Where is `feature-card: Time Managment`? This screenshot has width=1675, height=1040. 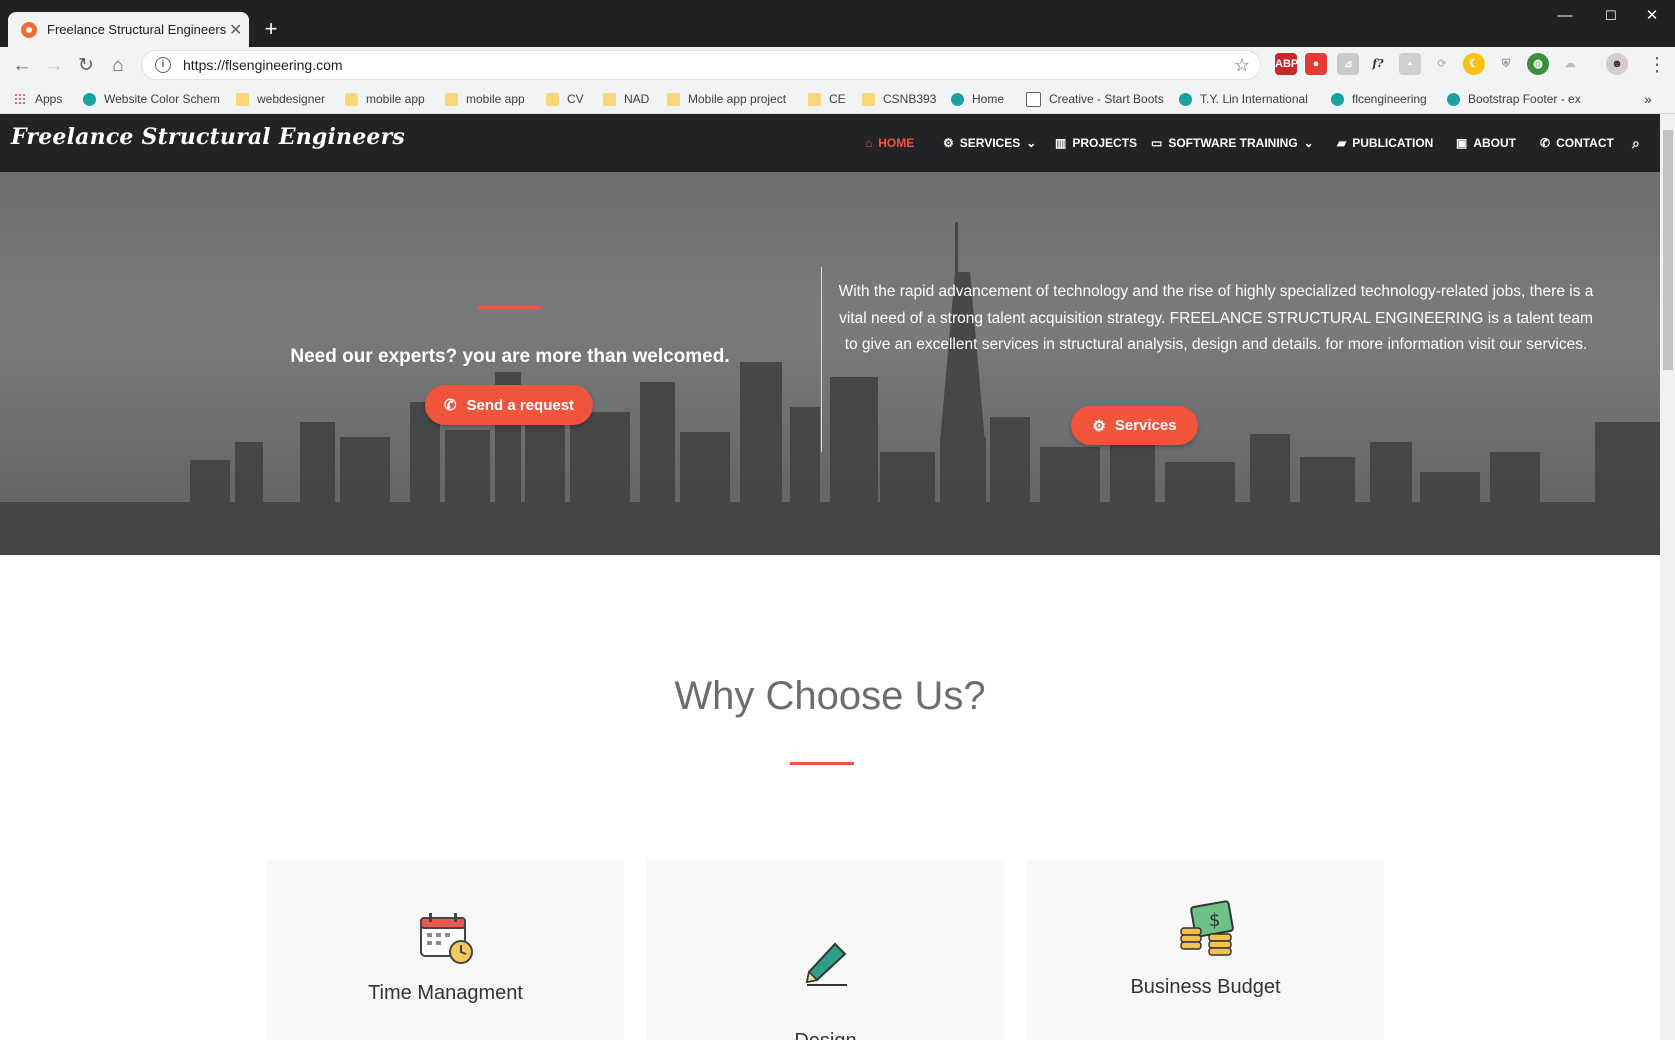 feature-card: Time Managment is located at coordinates (445, 950).